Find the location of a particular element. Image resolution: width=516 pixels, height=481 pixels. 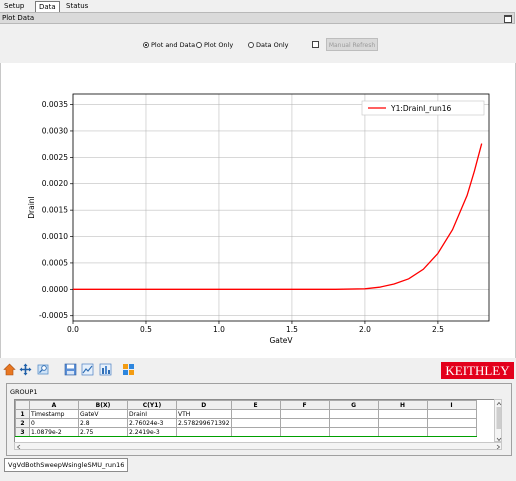

y-axis-label: DrainI is located at coordinates (31, 207).